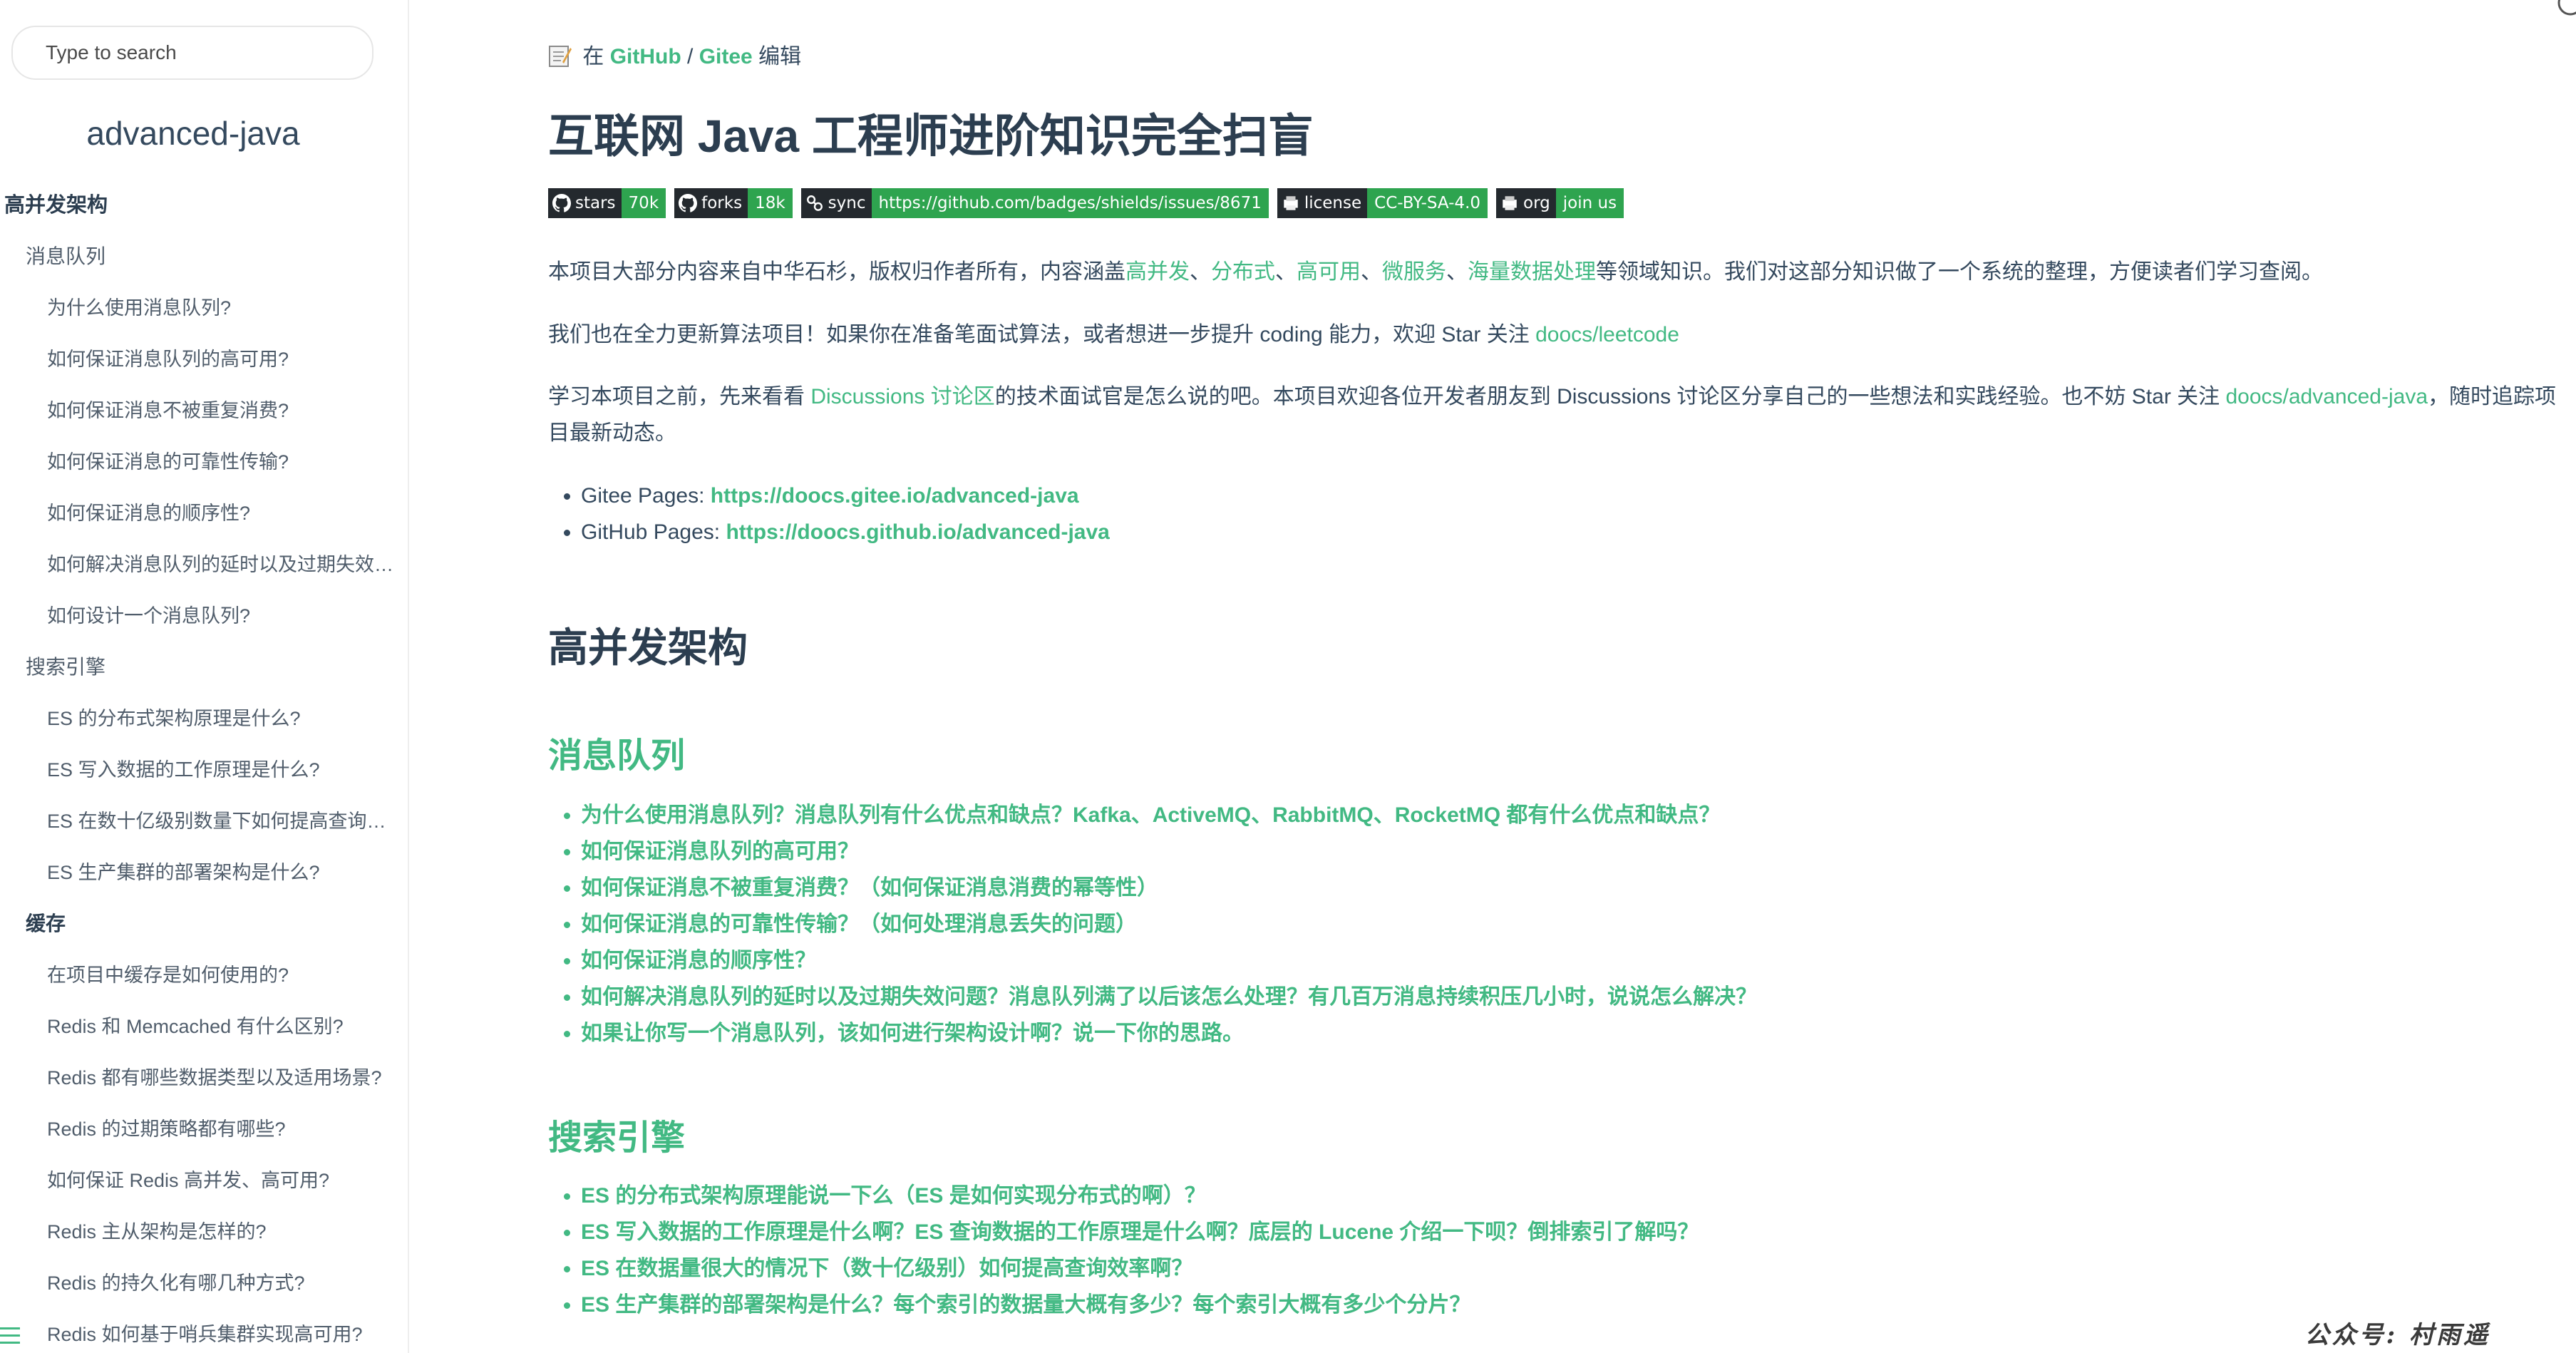  What do you see at coordinates (199, 1336) in the screenshot?
I see `sidebar-item: Redis 如何基于哨兵集群实现高可用?` at bounding box center [199, 1336].